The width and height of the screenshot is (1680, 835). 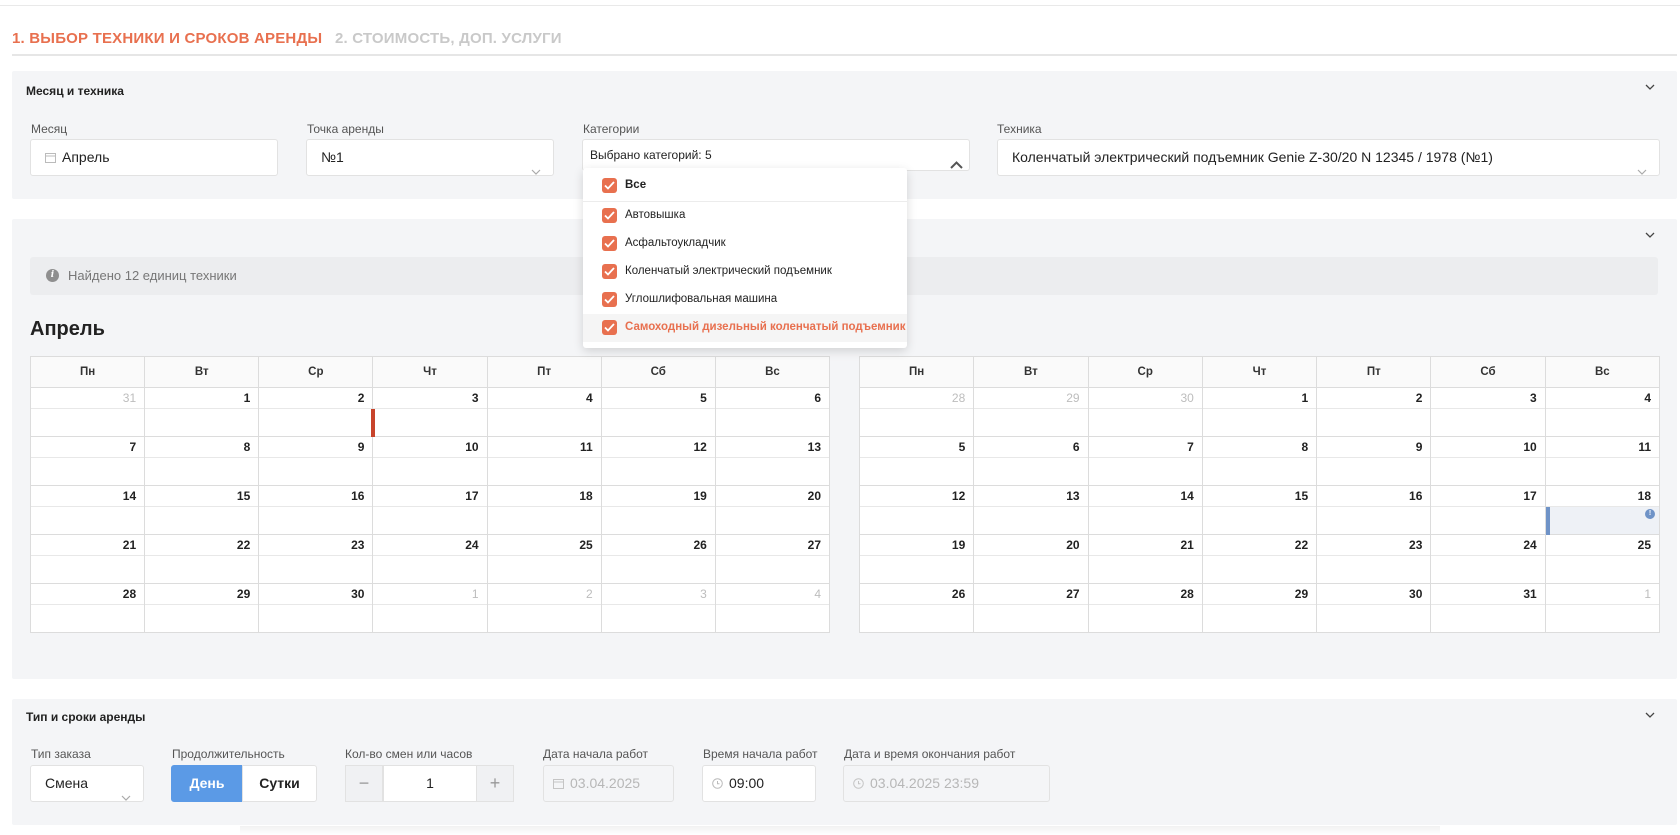 I want to click on calendar-day-number: 12, so click(x=916, y=496).